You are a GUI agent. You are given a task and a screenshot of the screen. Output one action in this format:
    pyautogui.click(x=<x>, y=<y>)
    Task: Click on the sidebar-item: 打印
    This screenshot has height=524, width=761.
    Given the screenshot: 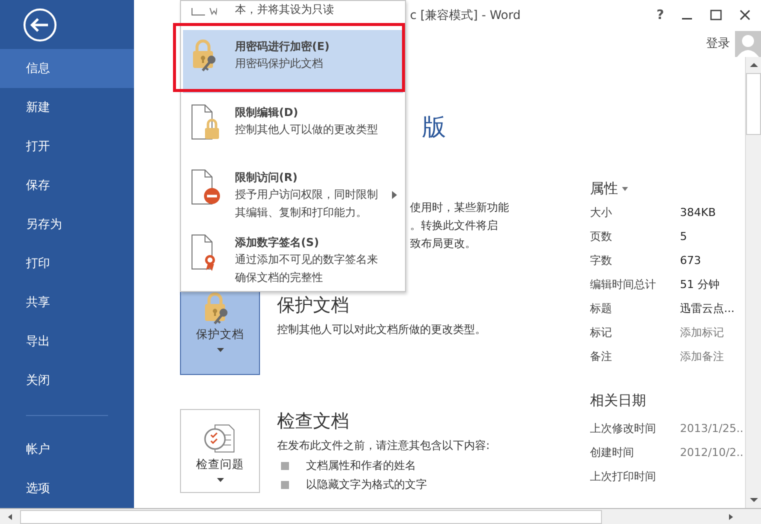 What is the action you would take?
    pyautogui.click(x=67, y=264)
    